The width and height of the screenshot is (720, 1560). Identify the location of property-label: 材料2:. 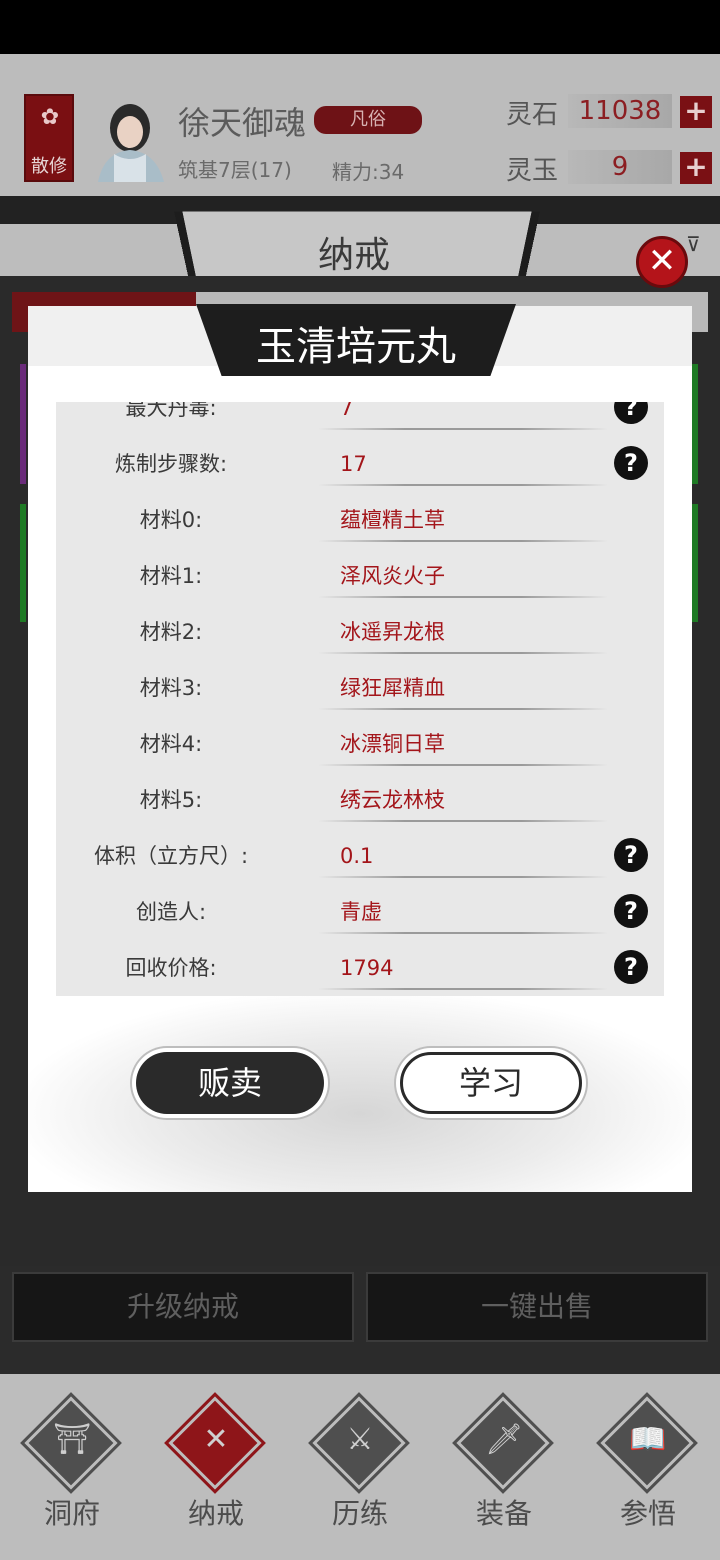
(171, 632).